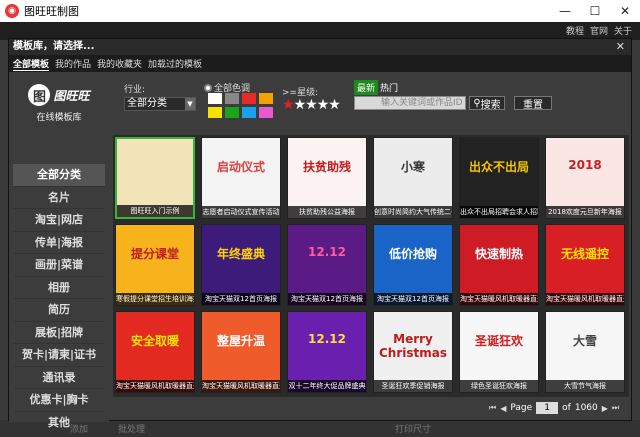  I want to click on industry-select: 全部分类 ▼, so click(160, 104).